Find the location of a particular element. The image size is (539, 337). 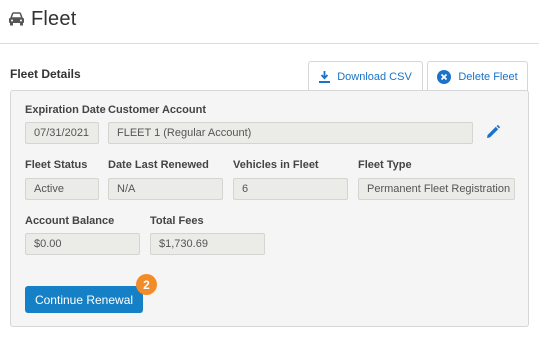

total-fees-field: $1,730.69 is located at coordinates (207, 244).